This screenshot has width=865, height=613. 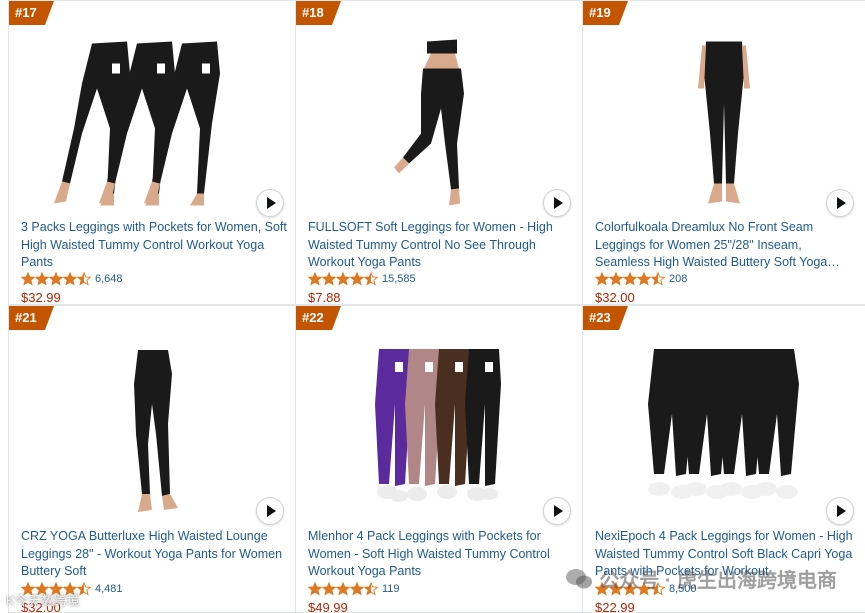 I want to click on three-pack-leggings-image, so click(x=137, y=123).